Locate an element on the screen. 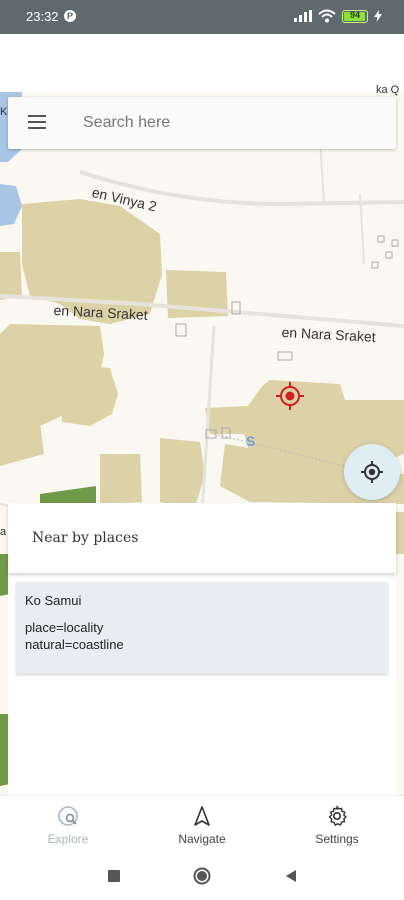 The width and height of the screenshot is (404, 900). menu-icon is located at coordinates (37, 122).